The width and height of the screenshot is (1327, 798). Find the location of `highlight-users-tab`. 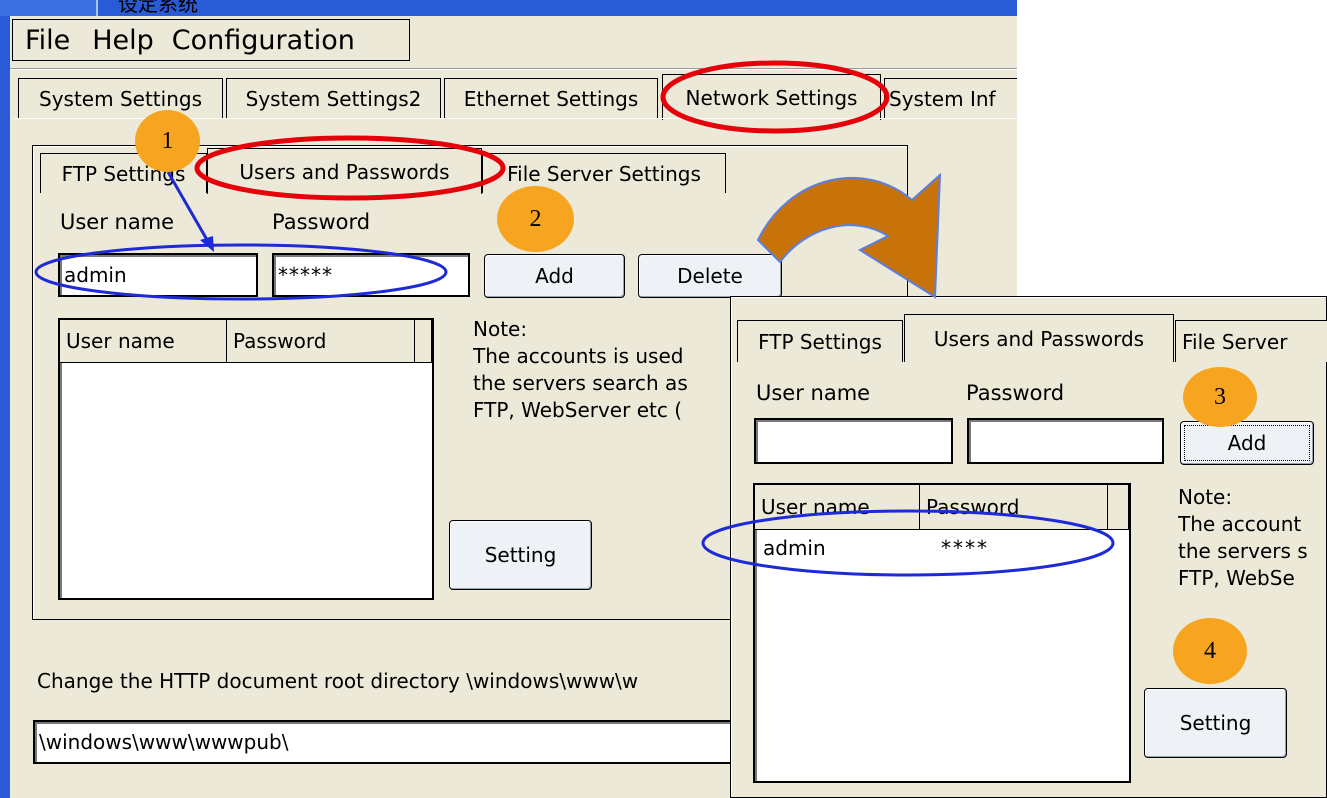

highlight-users-tab is located at coordinates (350, 168).